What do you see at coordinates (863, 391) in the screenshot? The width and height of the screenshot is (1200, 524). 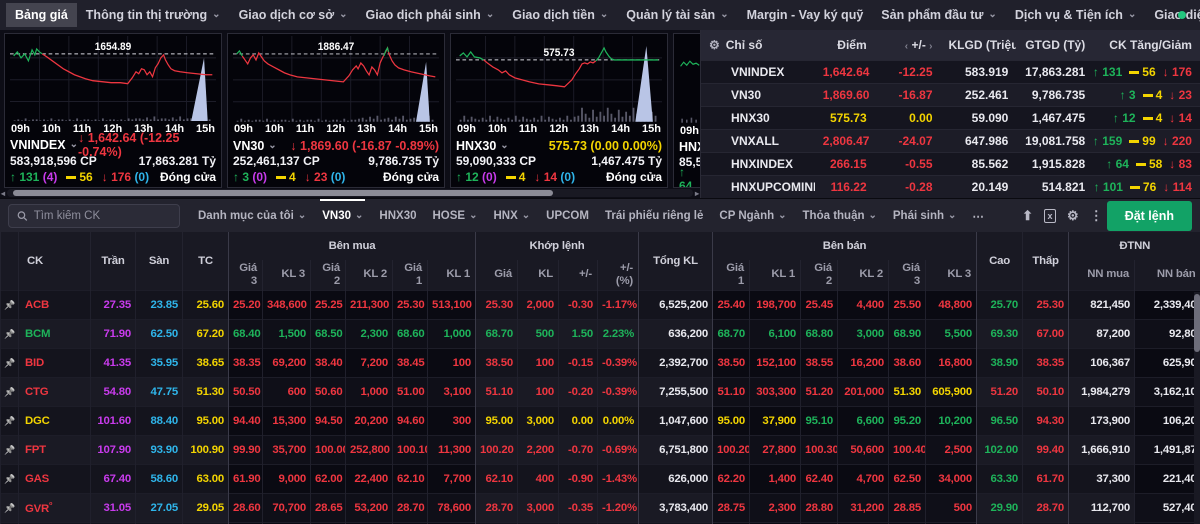 I see `cell-sell-kl2: 201,000` at bounding box center [863, 391].